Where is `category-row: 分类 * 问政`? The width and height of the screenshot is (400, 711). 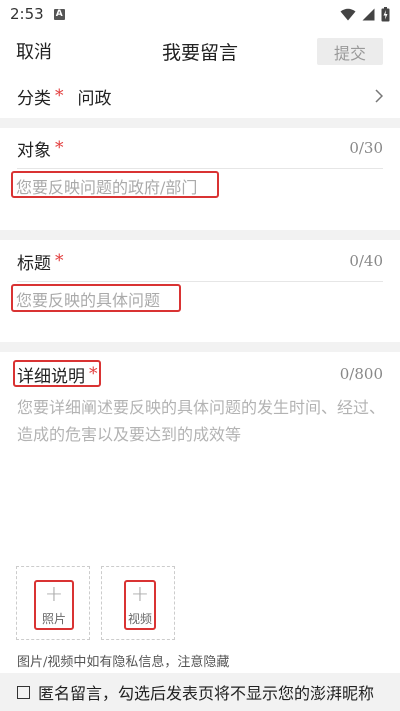
category-row: 分类 * 问政 is located at coordinates (200, 96).